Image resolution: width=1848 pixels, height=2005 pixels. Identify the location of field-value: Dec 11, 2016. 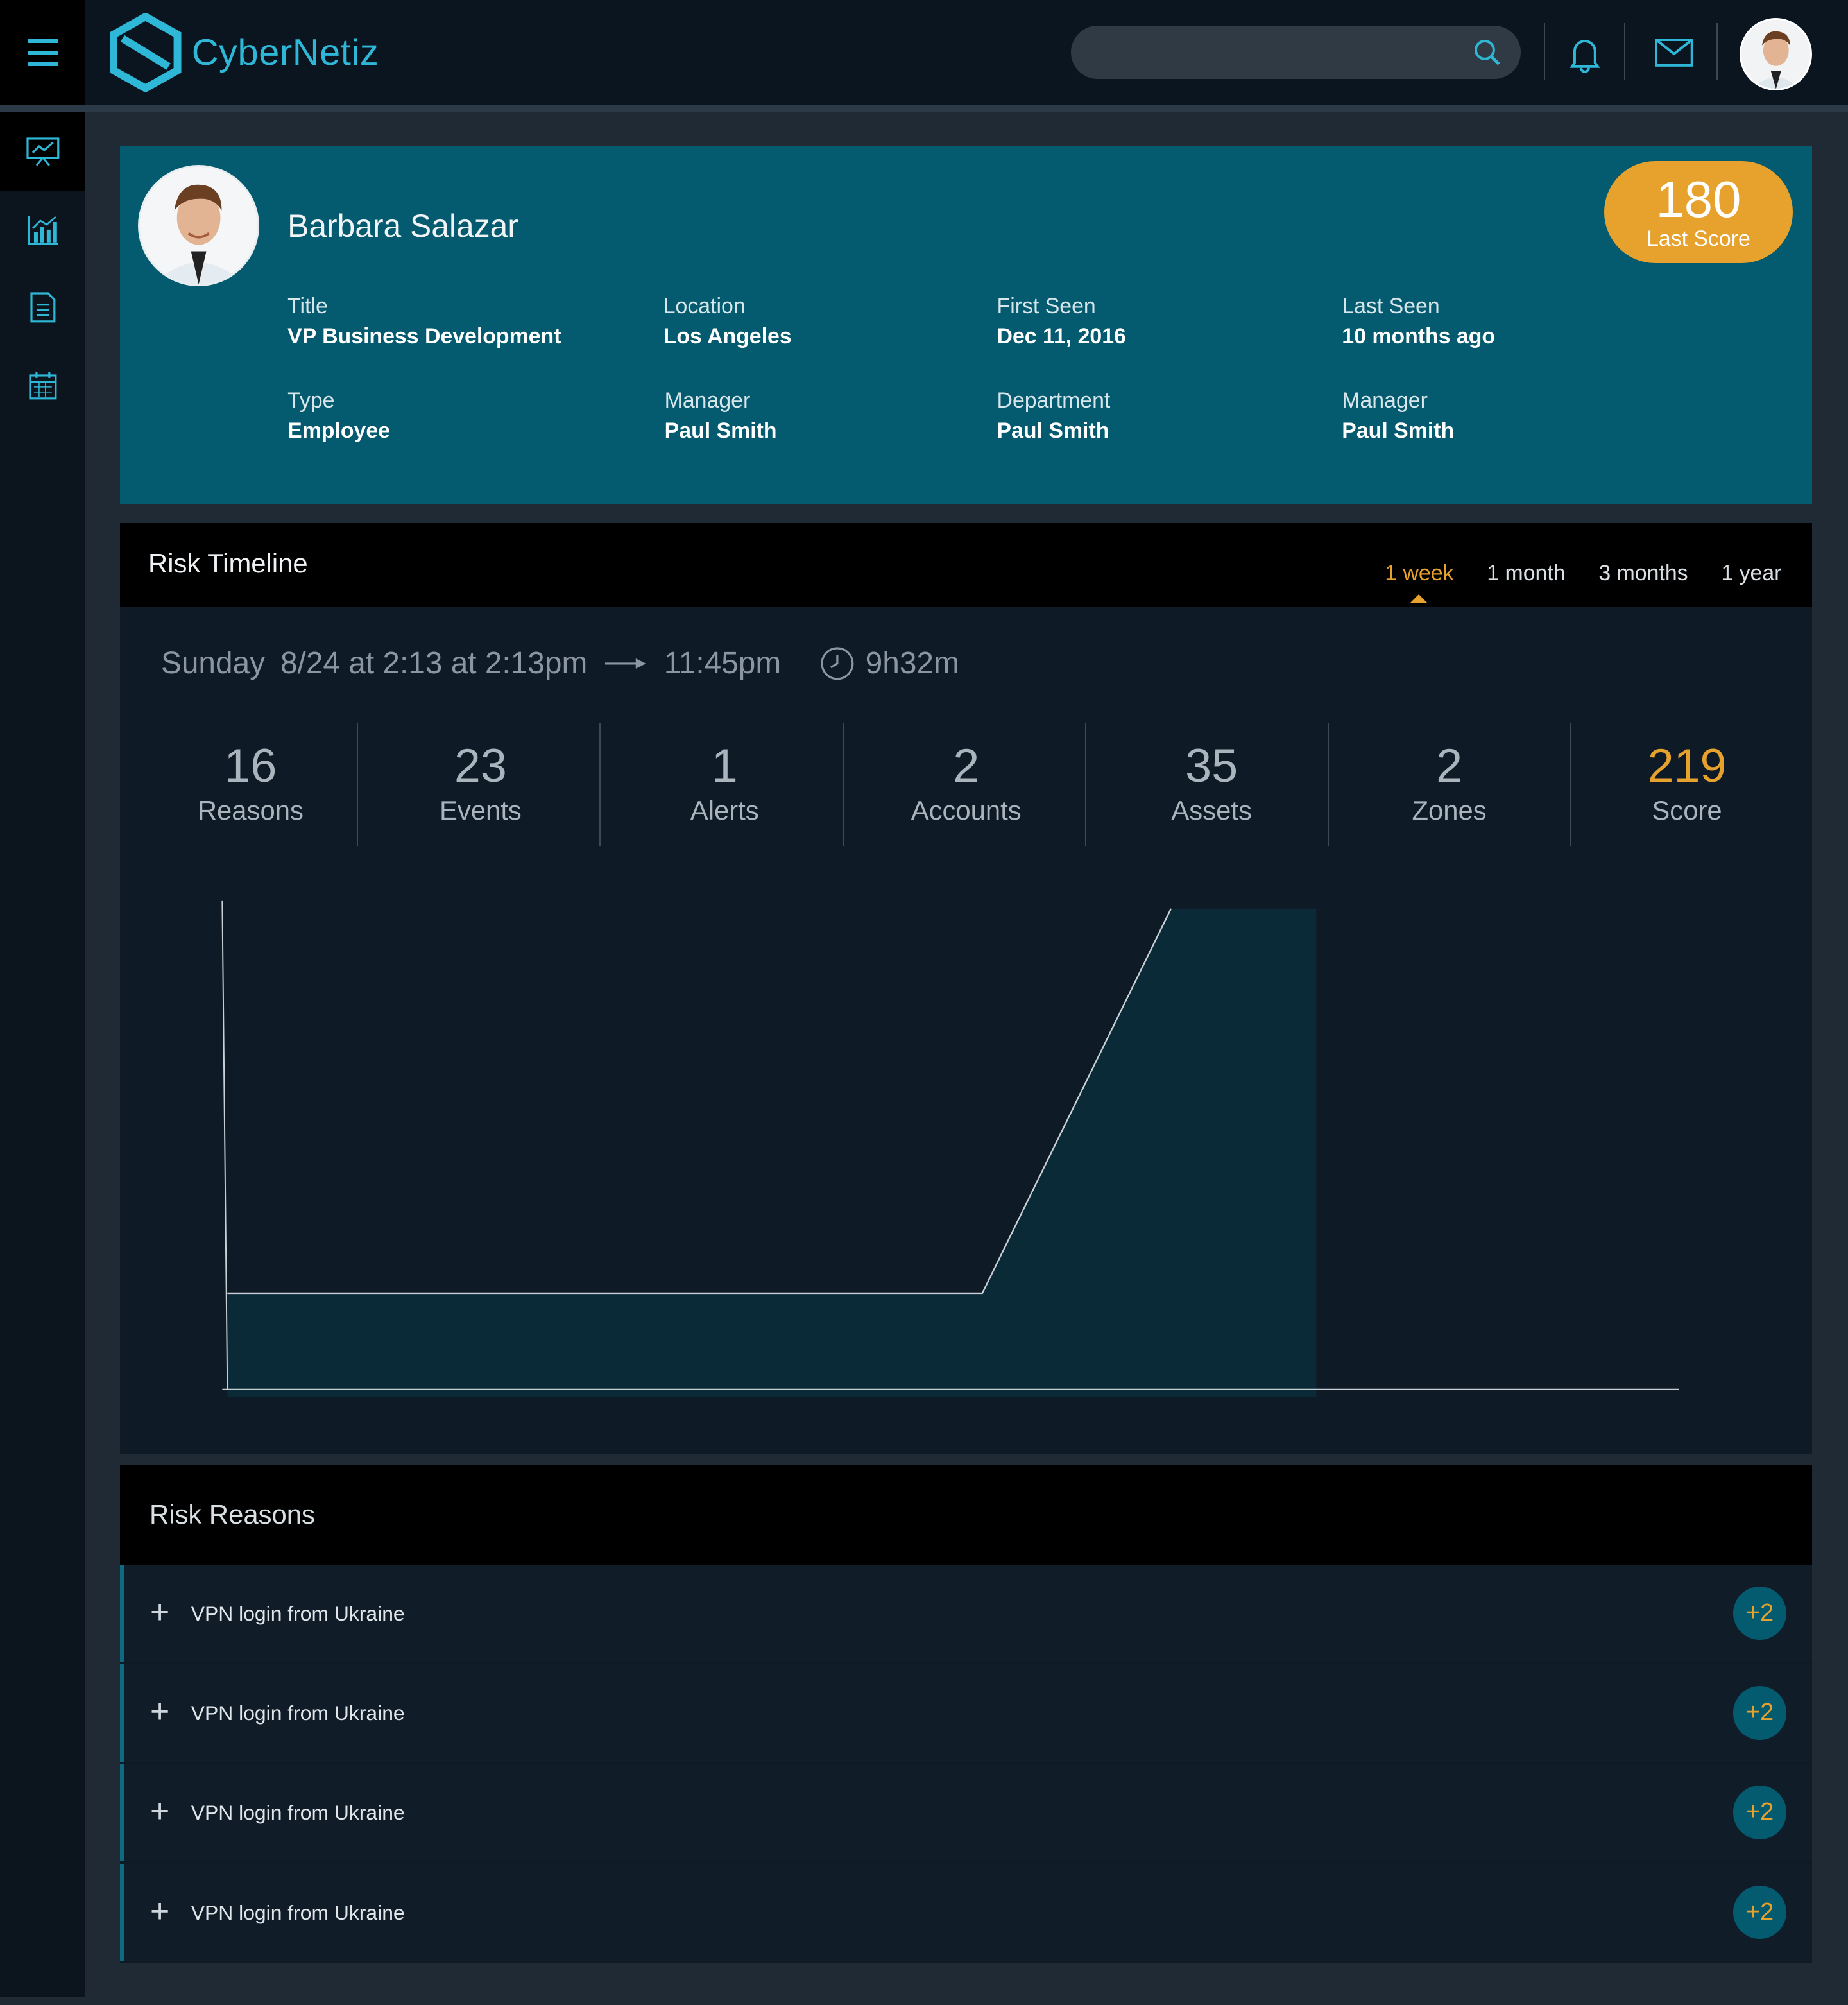
(1062, 336).